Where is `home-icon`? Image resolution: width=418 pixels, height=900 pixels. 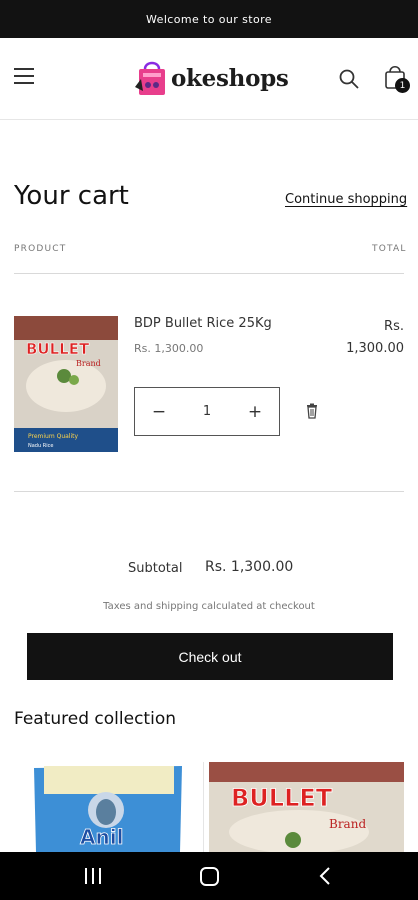 home-icon is located at coordinates (209, 876).